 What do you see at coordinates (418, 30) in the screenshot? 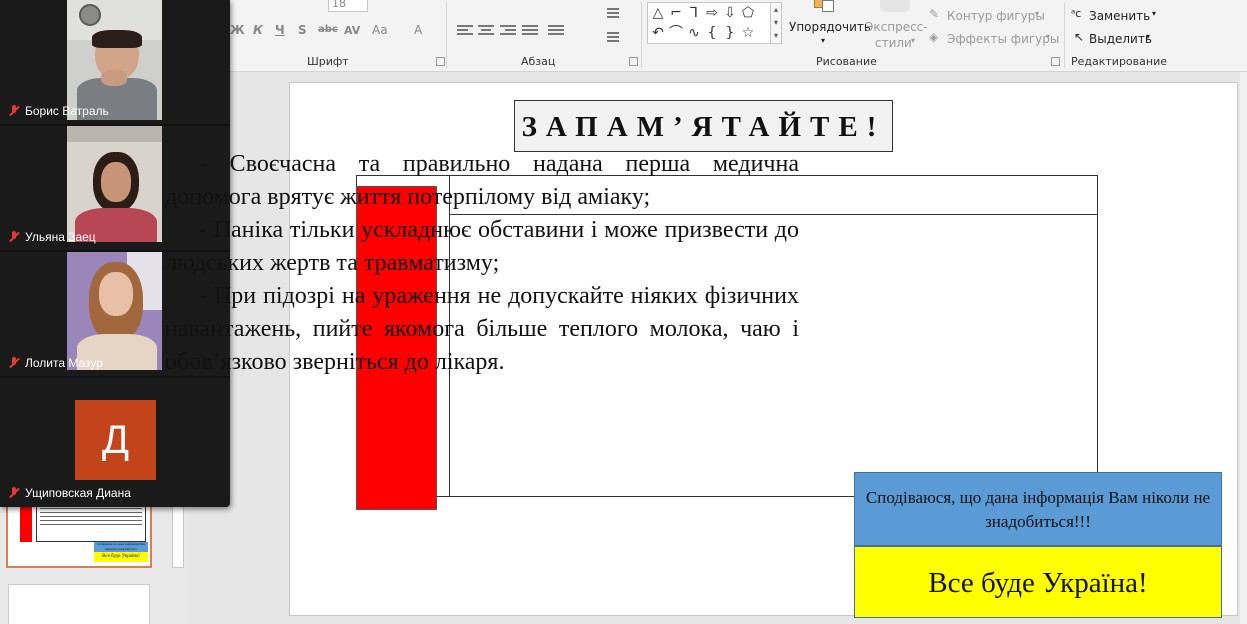
I see `font-color-button: A` at bounding box center [418, 30].